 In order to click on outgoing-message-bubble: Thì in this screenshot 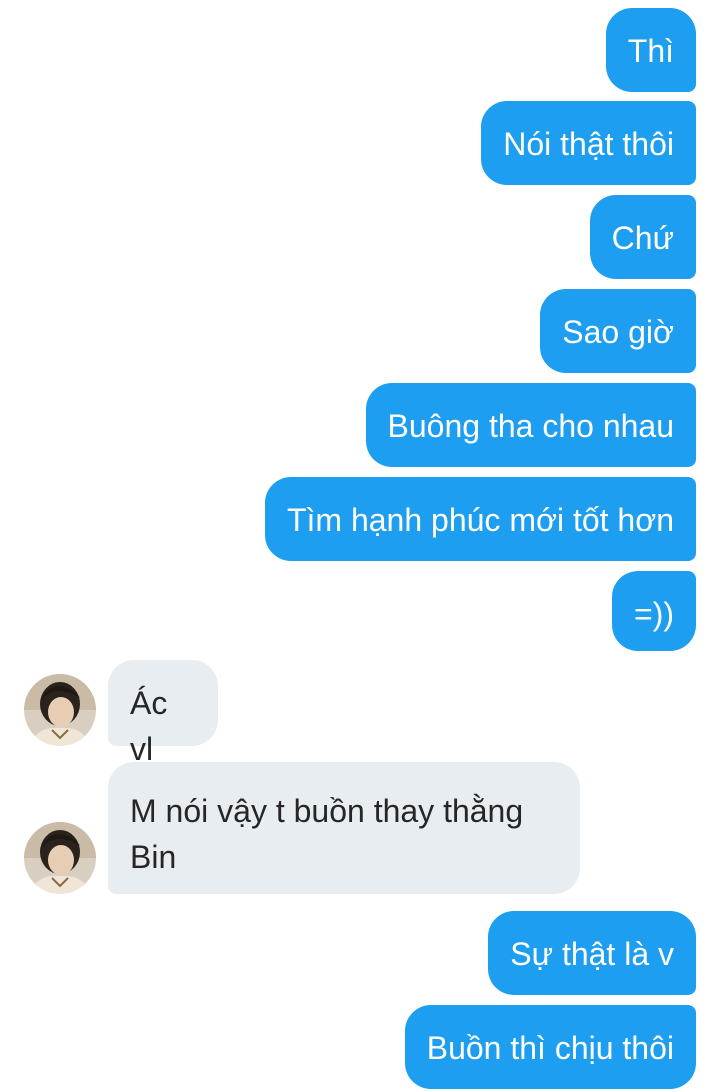, I will do `click(650, 50)`.